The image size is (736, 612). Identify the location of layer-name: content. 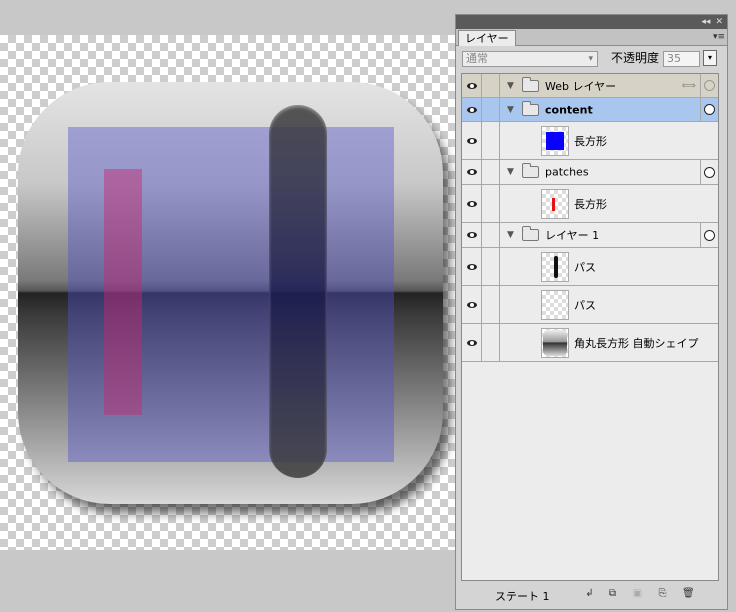
(569, 109).